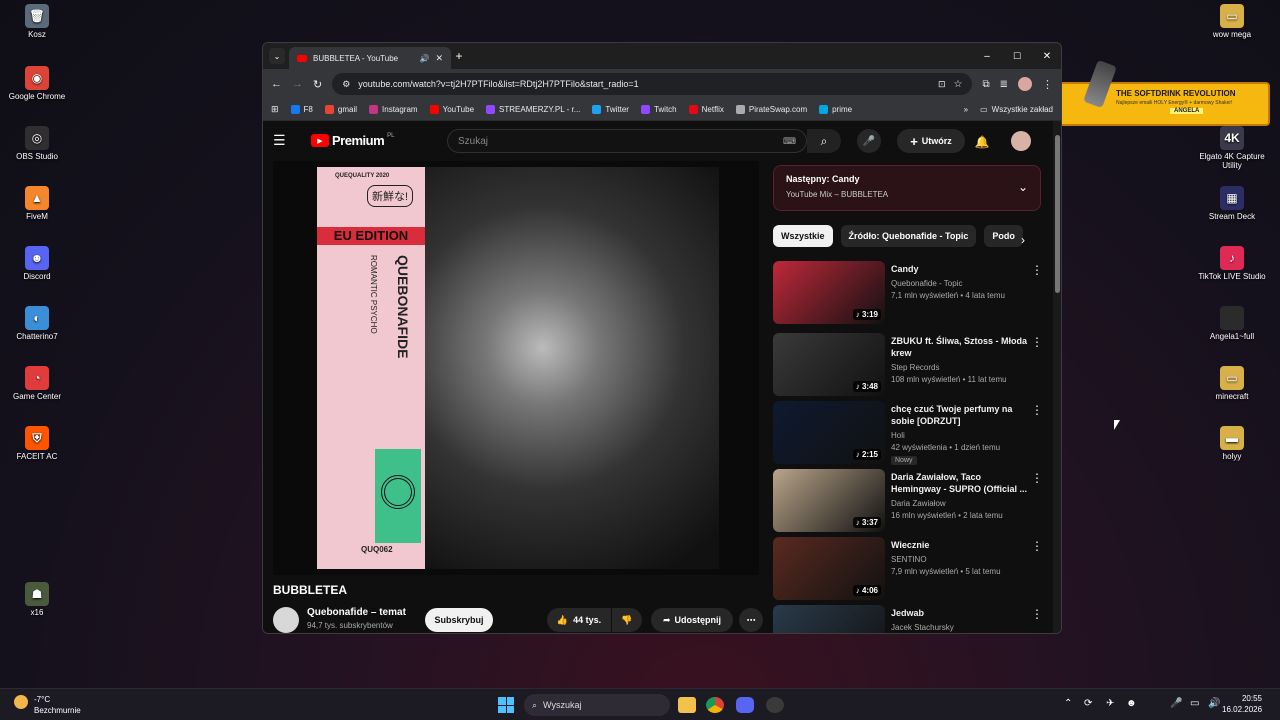  I want to click on close-window-icon: ✕, so click(1047, 56).